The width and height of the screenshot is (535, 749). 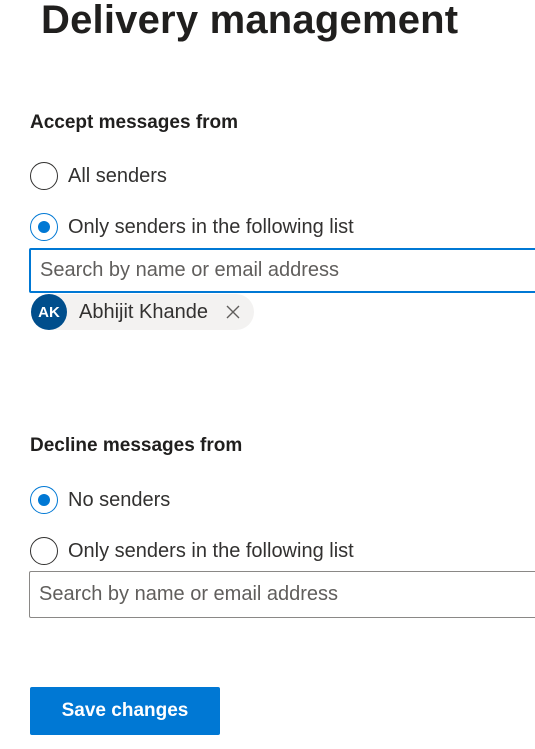 I want to click on accept-sender-search-box, so click(x=282, y=270).